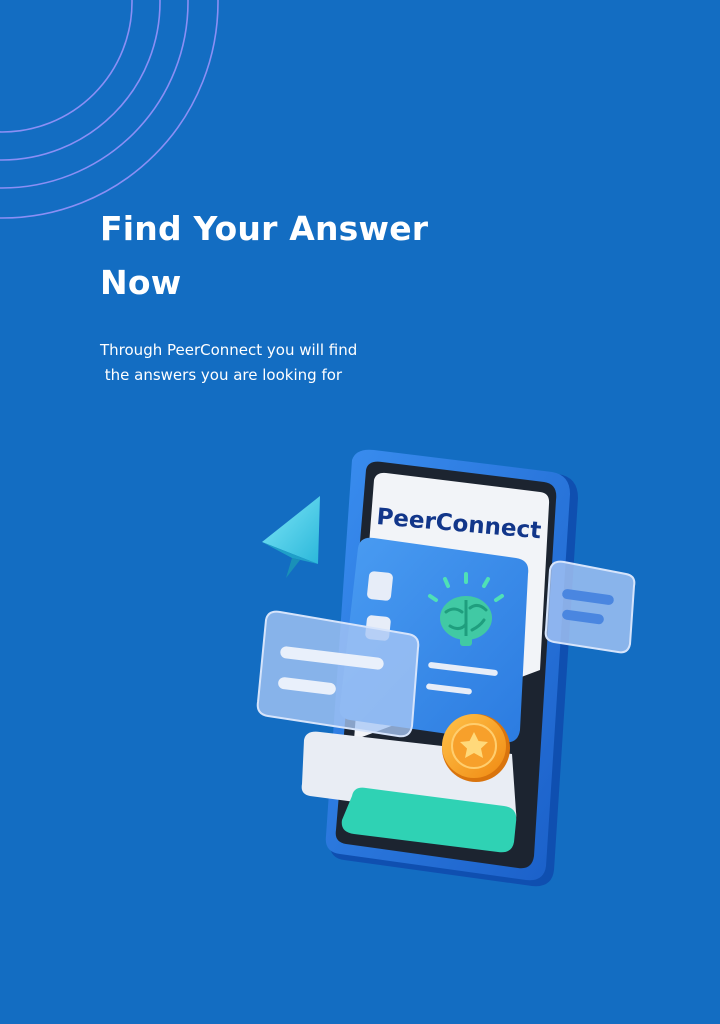  What do you see at coordinates (264, 228) in the screenshot?
I see `title-line-1: Find Your Answer` at bounding box center [264, 228].